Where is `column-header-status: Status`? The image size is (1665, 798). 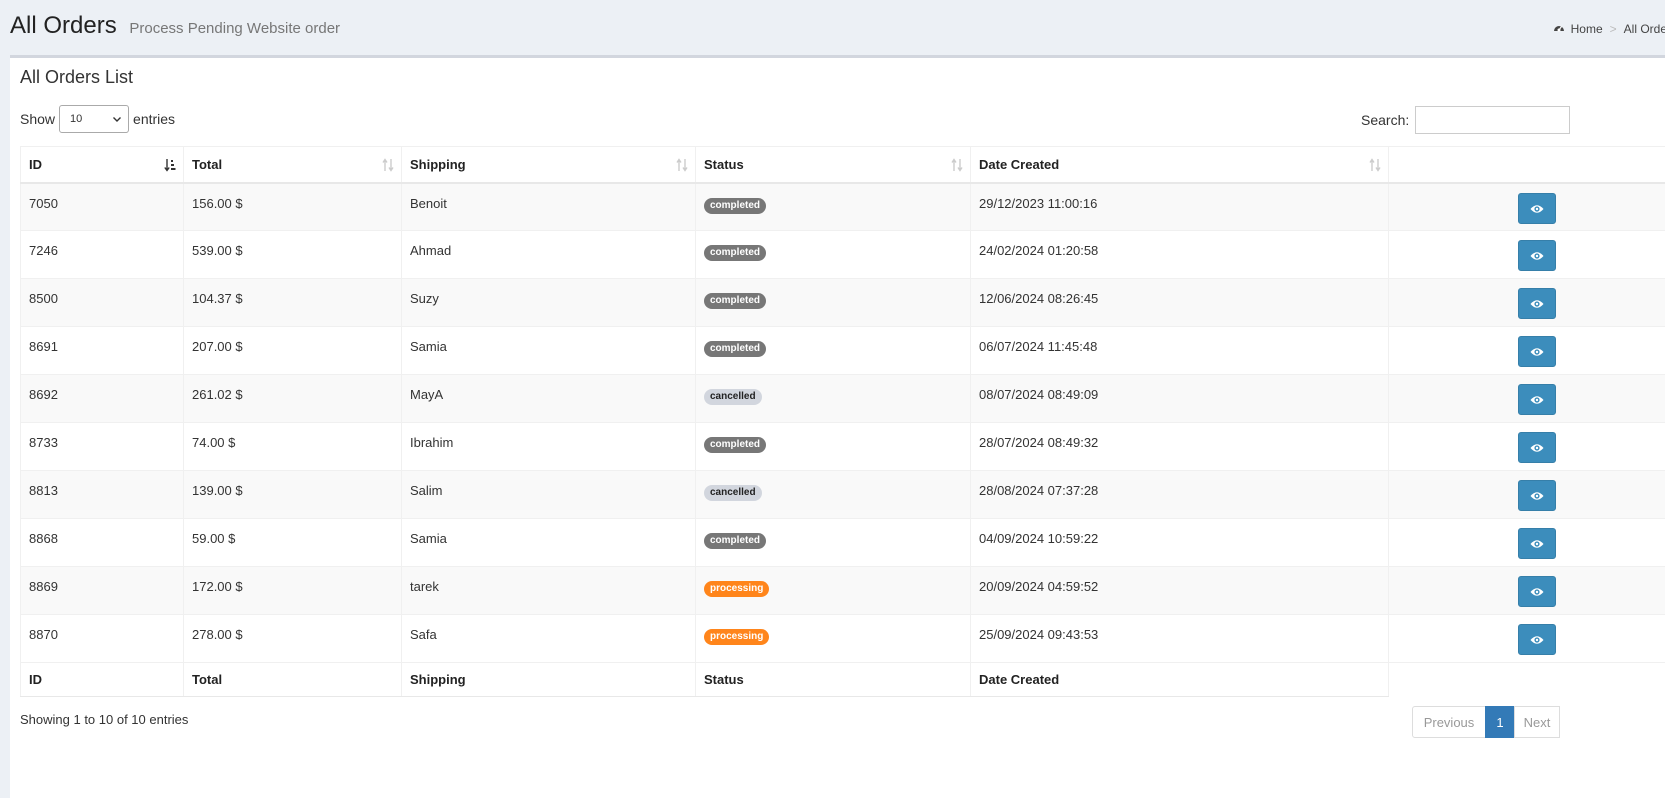 column-header-status: Status is located at coordinates (833, 165).